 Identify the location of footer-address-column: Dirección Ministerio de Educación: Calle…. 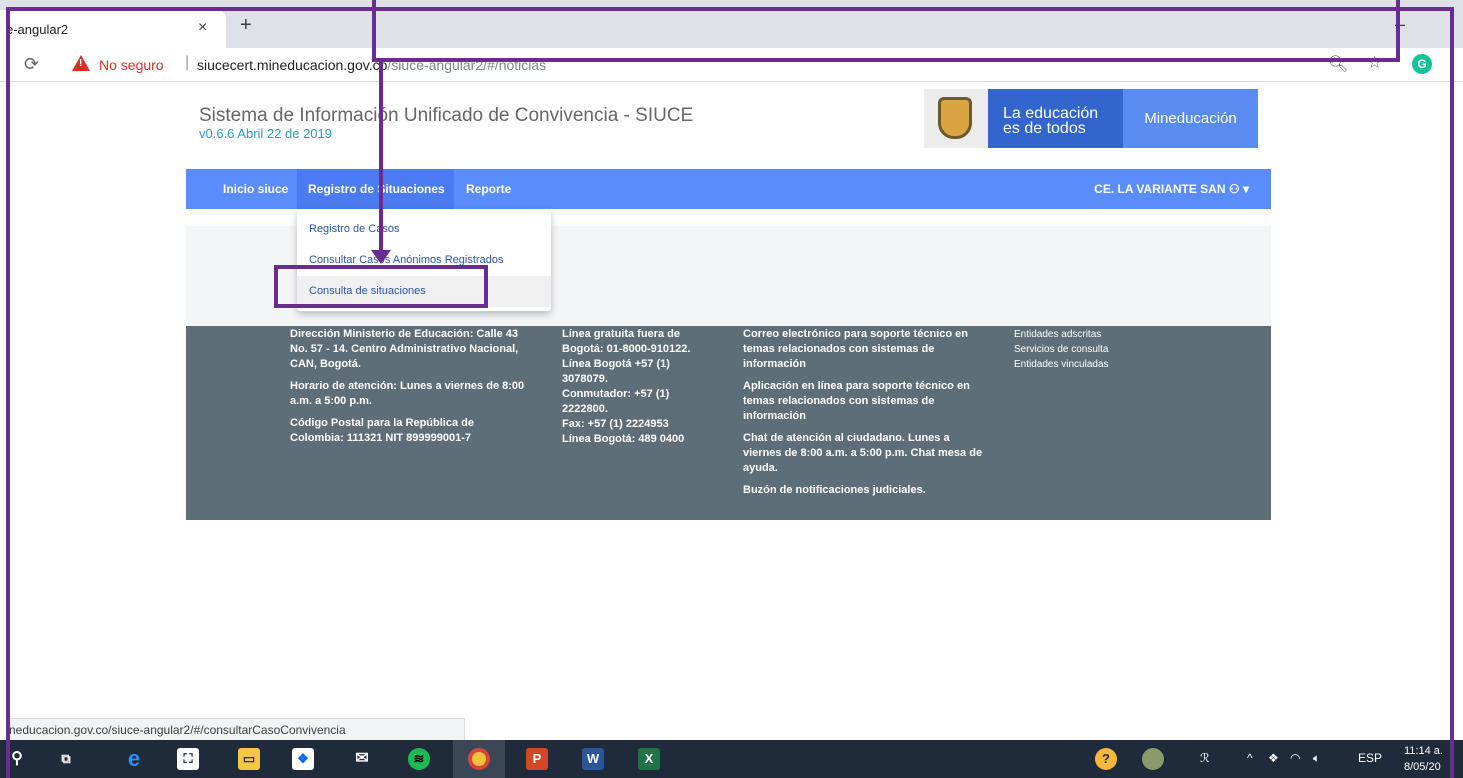
(410, 390).